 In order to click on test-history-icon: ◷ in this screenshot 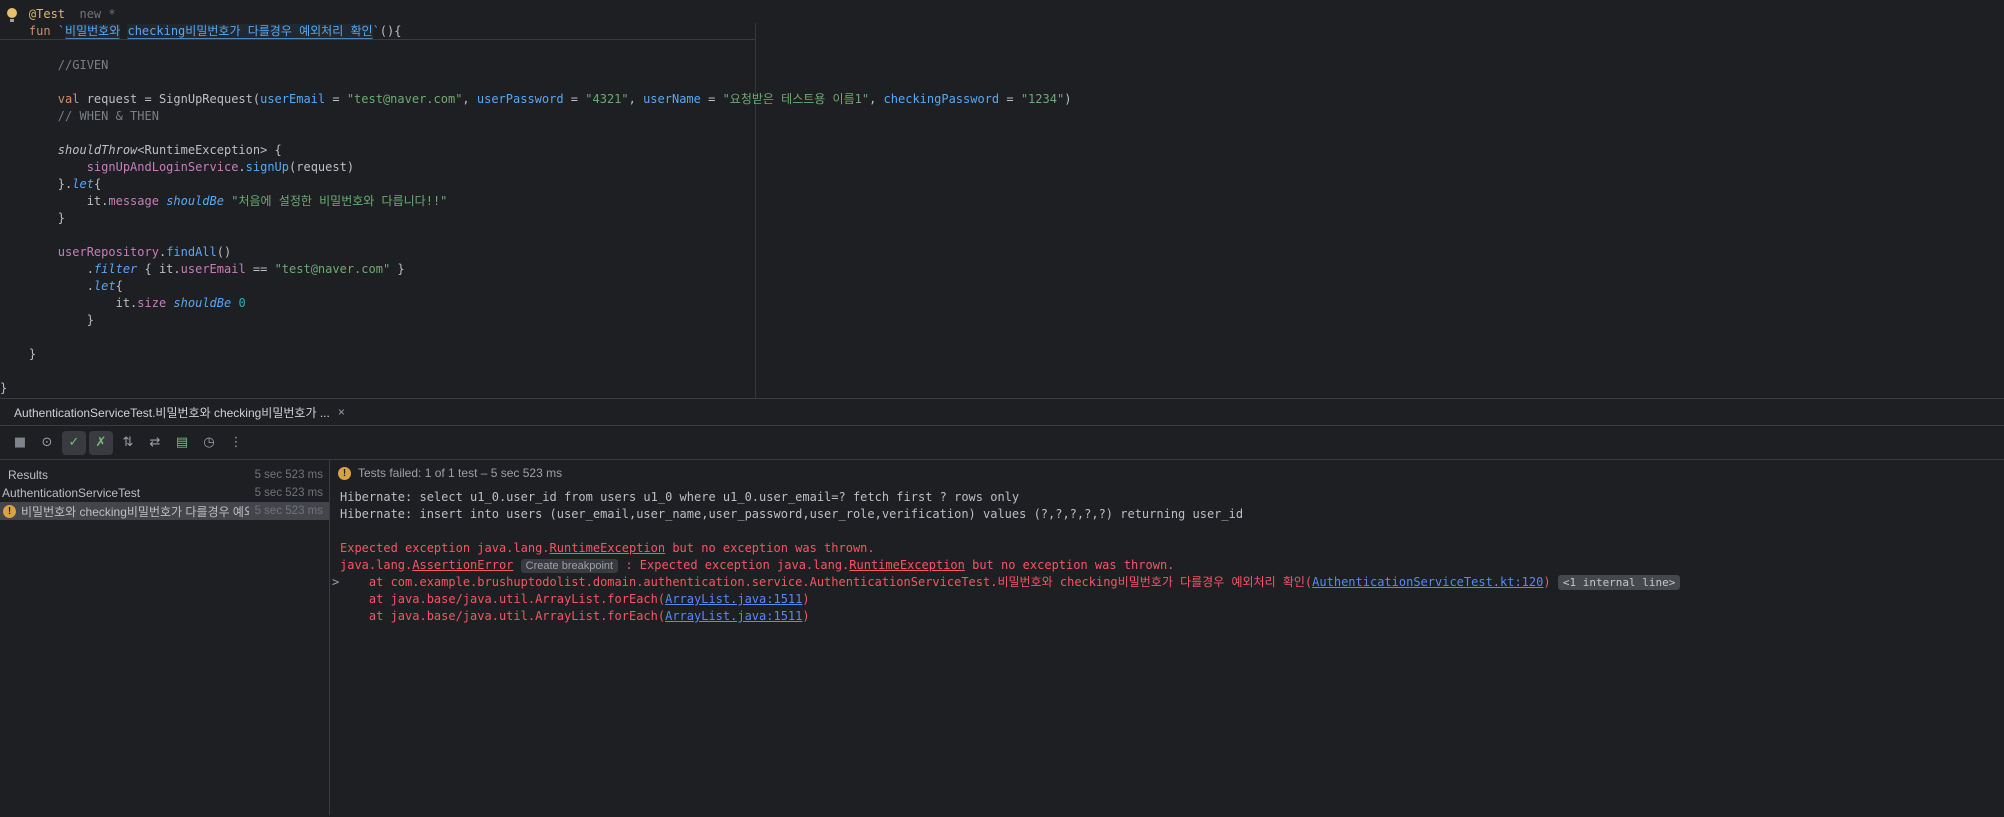, I will do `click(209, 443)`.